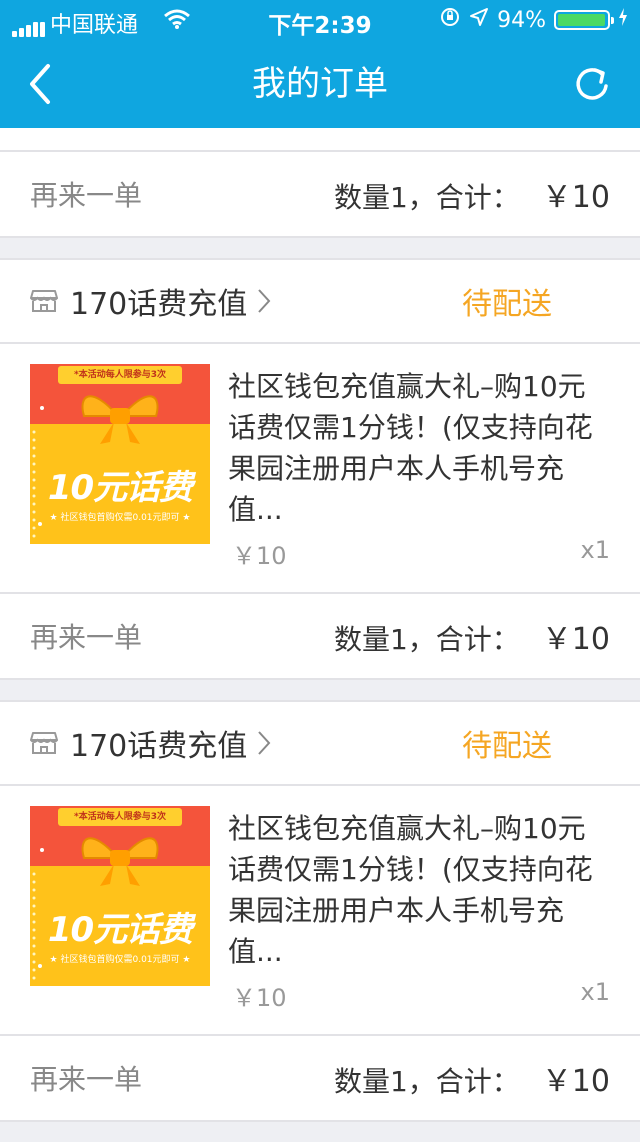  Describe the element at coordinates (450, 20) in the screenshot. I see `rotation-lock-icon` at that location.